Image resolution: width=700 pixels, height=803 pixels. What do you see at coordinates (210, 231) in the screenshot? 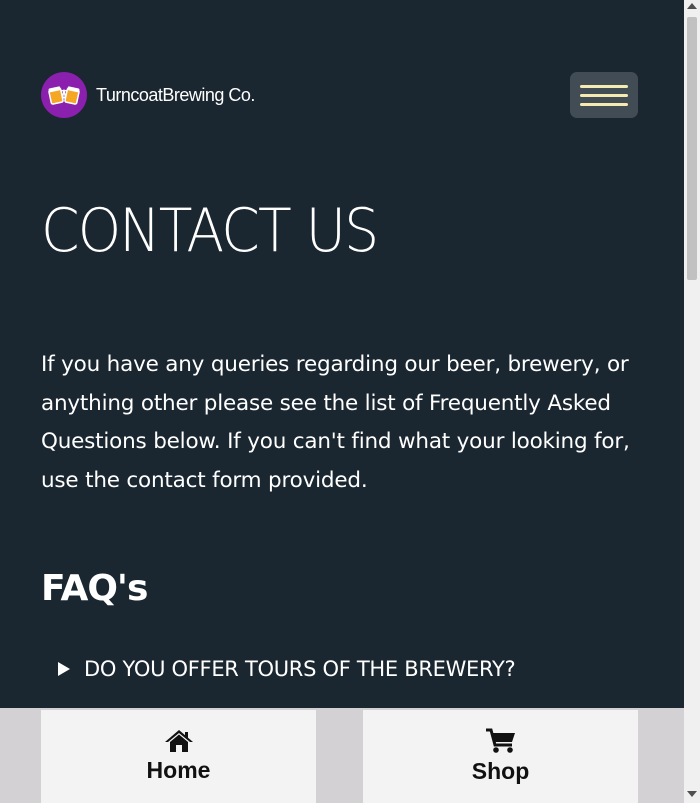
I see `page-title: CONTACT US` at bounding box center [210, 231].